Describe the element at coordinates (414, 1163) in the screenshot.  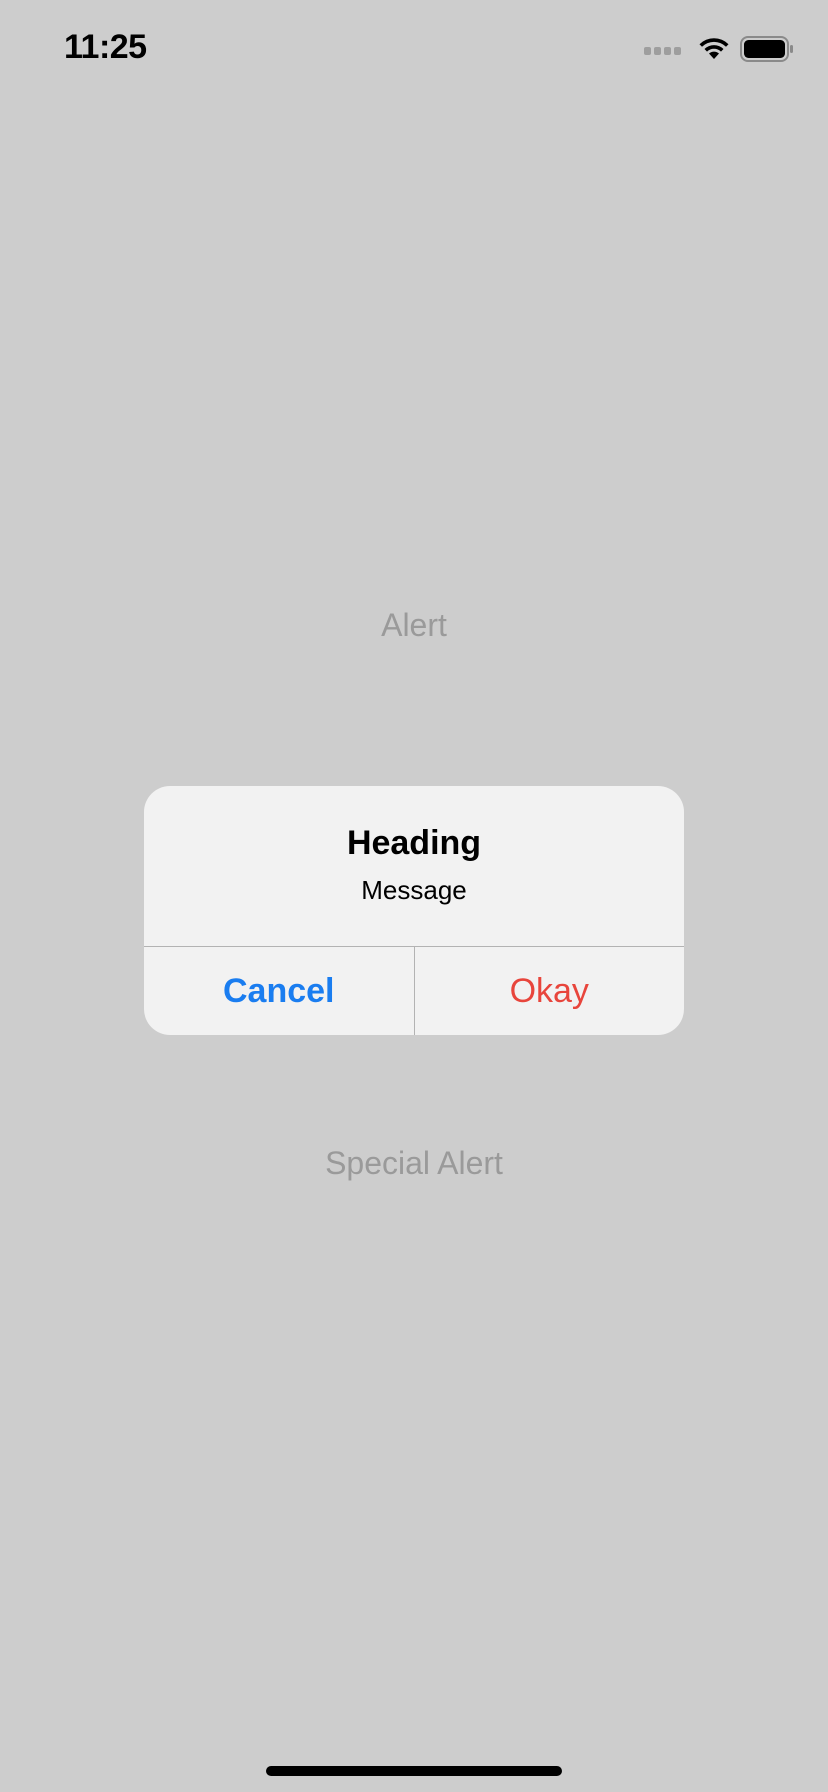
I see `special-alert-button: Special Alert` at that location.